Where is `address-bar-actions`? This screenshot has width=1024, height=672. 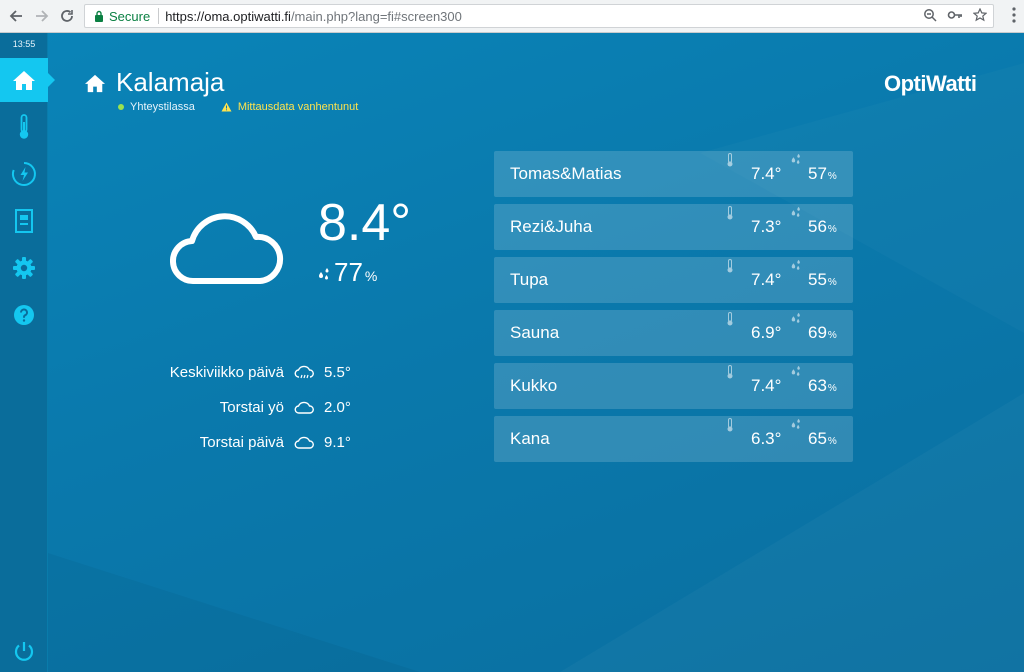 address-bar-actions is located at coordinates (955, 16).